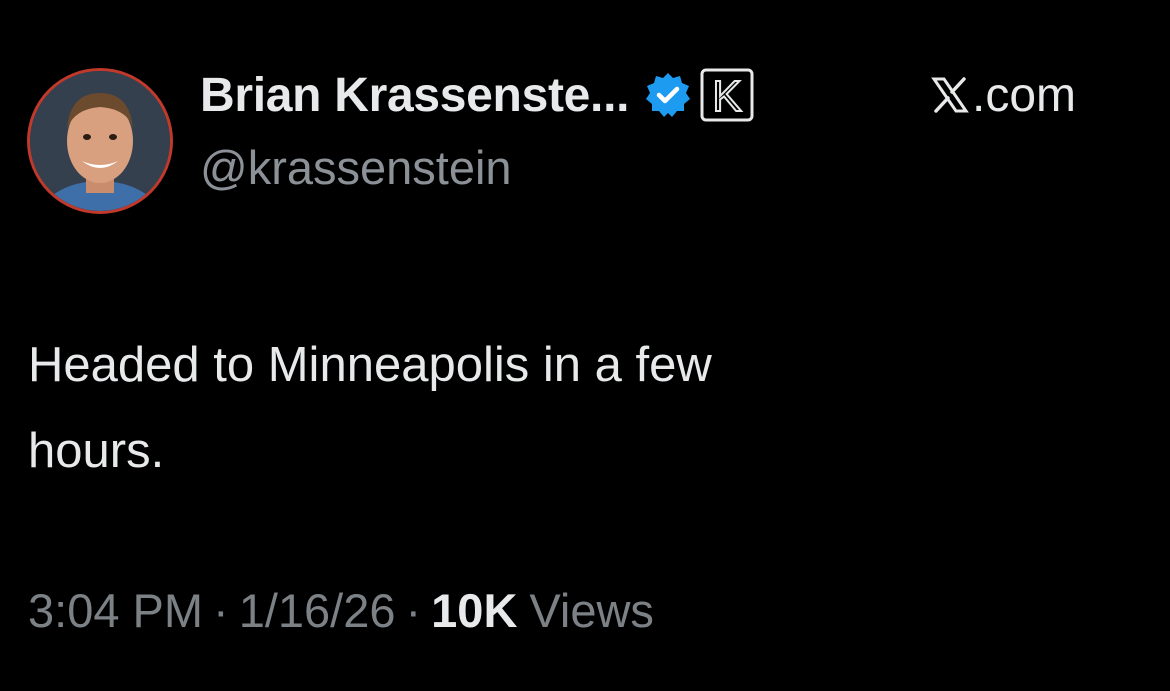 Image resolution: width=1170 pixels, height=691 pixels. What do you see at coordinates (1024, 95) in the screenshot?
I see `source-domain: .com` at bounding box center [1024, 95].